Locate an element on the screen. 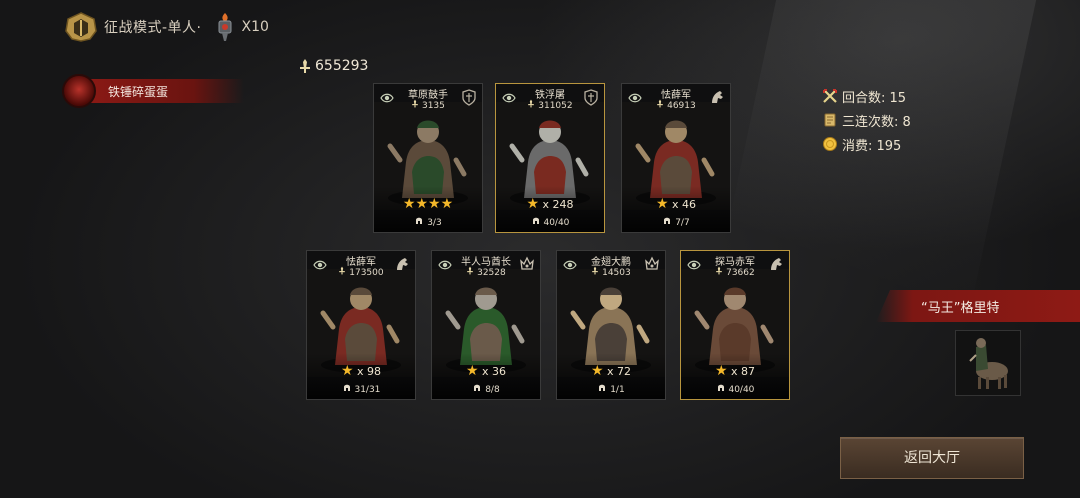 The height and width of the screenshot is (498, 1080). unit-star-multiplier: x 72 is located at coordinates (619, 371).